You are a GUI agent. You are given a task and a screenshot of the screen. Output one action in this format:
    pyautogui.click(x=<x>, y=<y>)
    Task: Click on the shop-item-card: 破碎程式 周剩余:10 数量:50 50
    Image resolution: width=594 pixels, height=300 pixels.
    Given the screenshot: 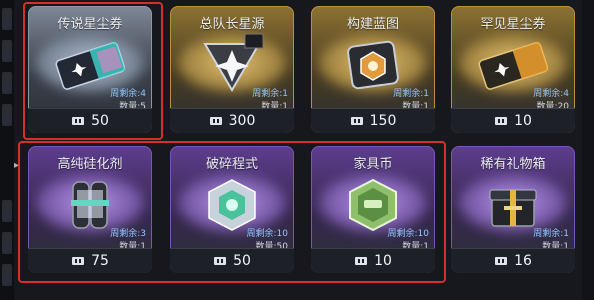 What is the action you would take?
    pyautogui.click(x=232, y=209)
    